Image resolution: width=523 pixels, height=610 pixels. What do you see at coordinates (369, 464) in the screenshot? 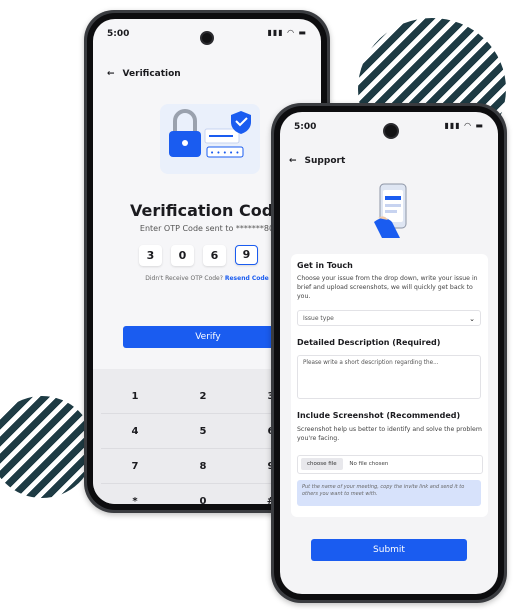
I see `file-status: No file chosen` at bounding box center [369, 464].